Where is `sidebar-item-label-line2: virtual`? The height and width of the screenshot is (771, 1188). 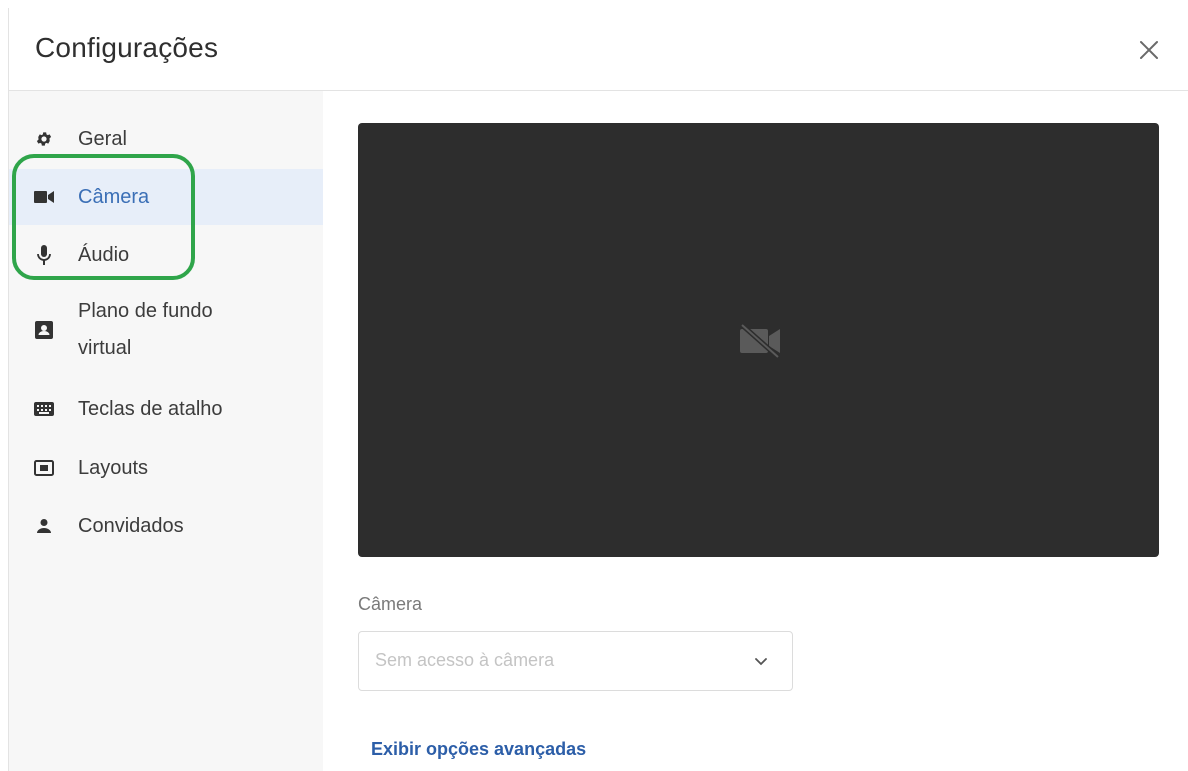
sidebar-item-label-line2: virtual is located at coordinates (105, 348).